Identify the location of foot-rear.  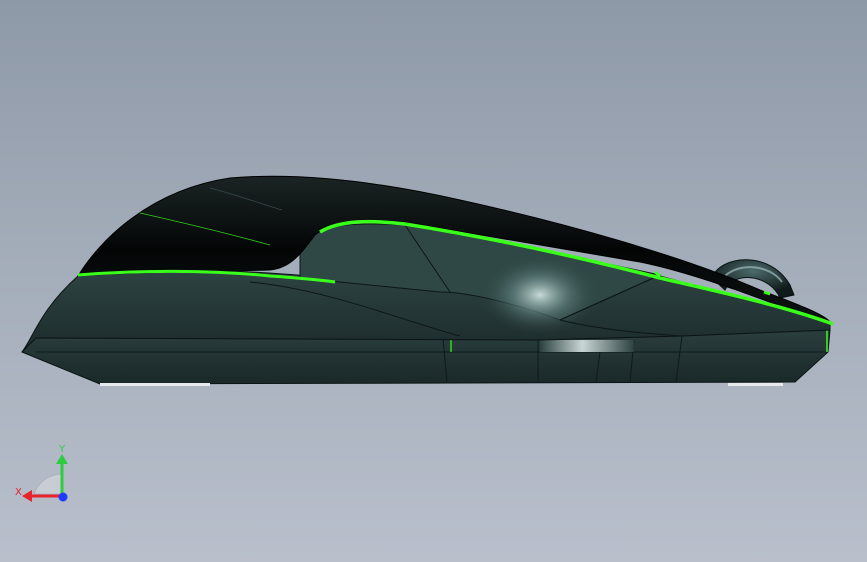
(755, 384).